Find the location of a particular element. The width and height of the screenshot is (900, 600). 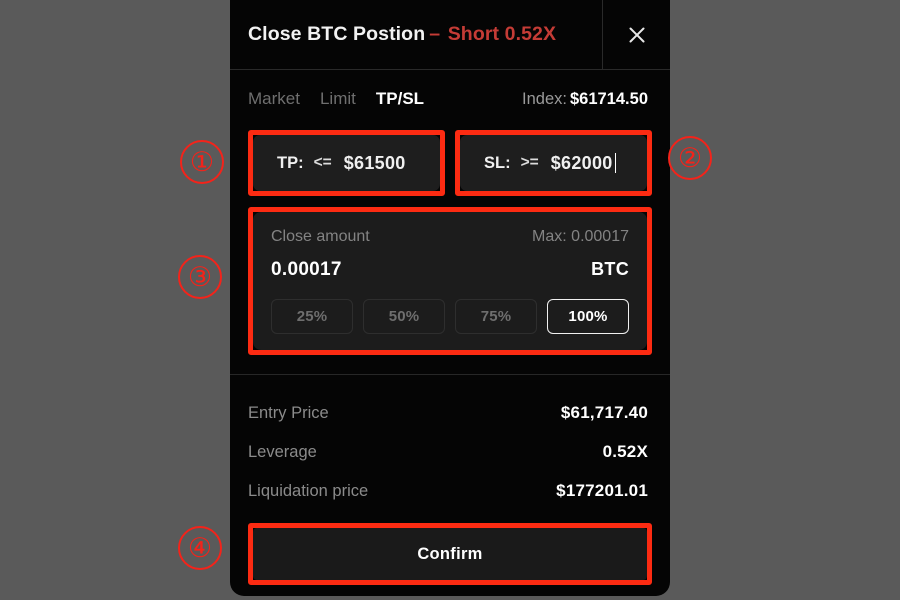

annotation-marker-3: ③ is located at coordinates (200, 277).